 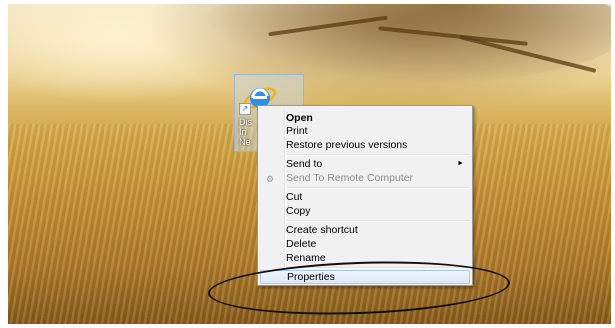 I want to click on submenu-arrow-icon: ►, so click(x=460, y=163).